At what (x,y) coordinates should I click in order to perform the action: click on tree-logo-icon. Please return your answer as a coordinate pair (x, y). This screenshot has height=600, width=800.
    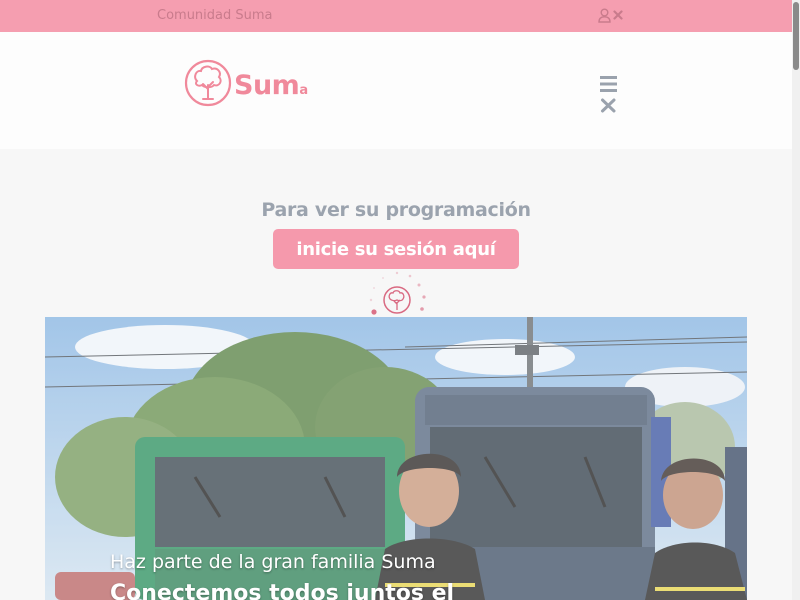
    Looking at the image, I should click on (208, 85).